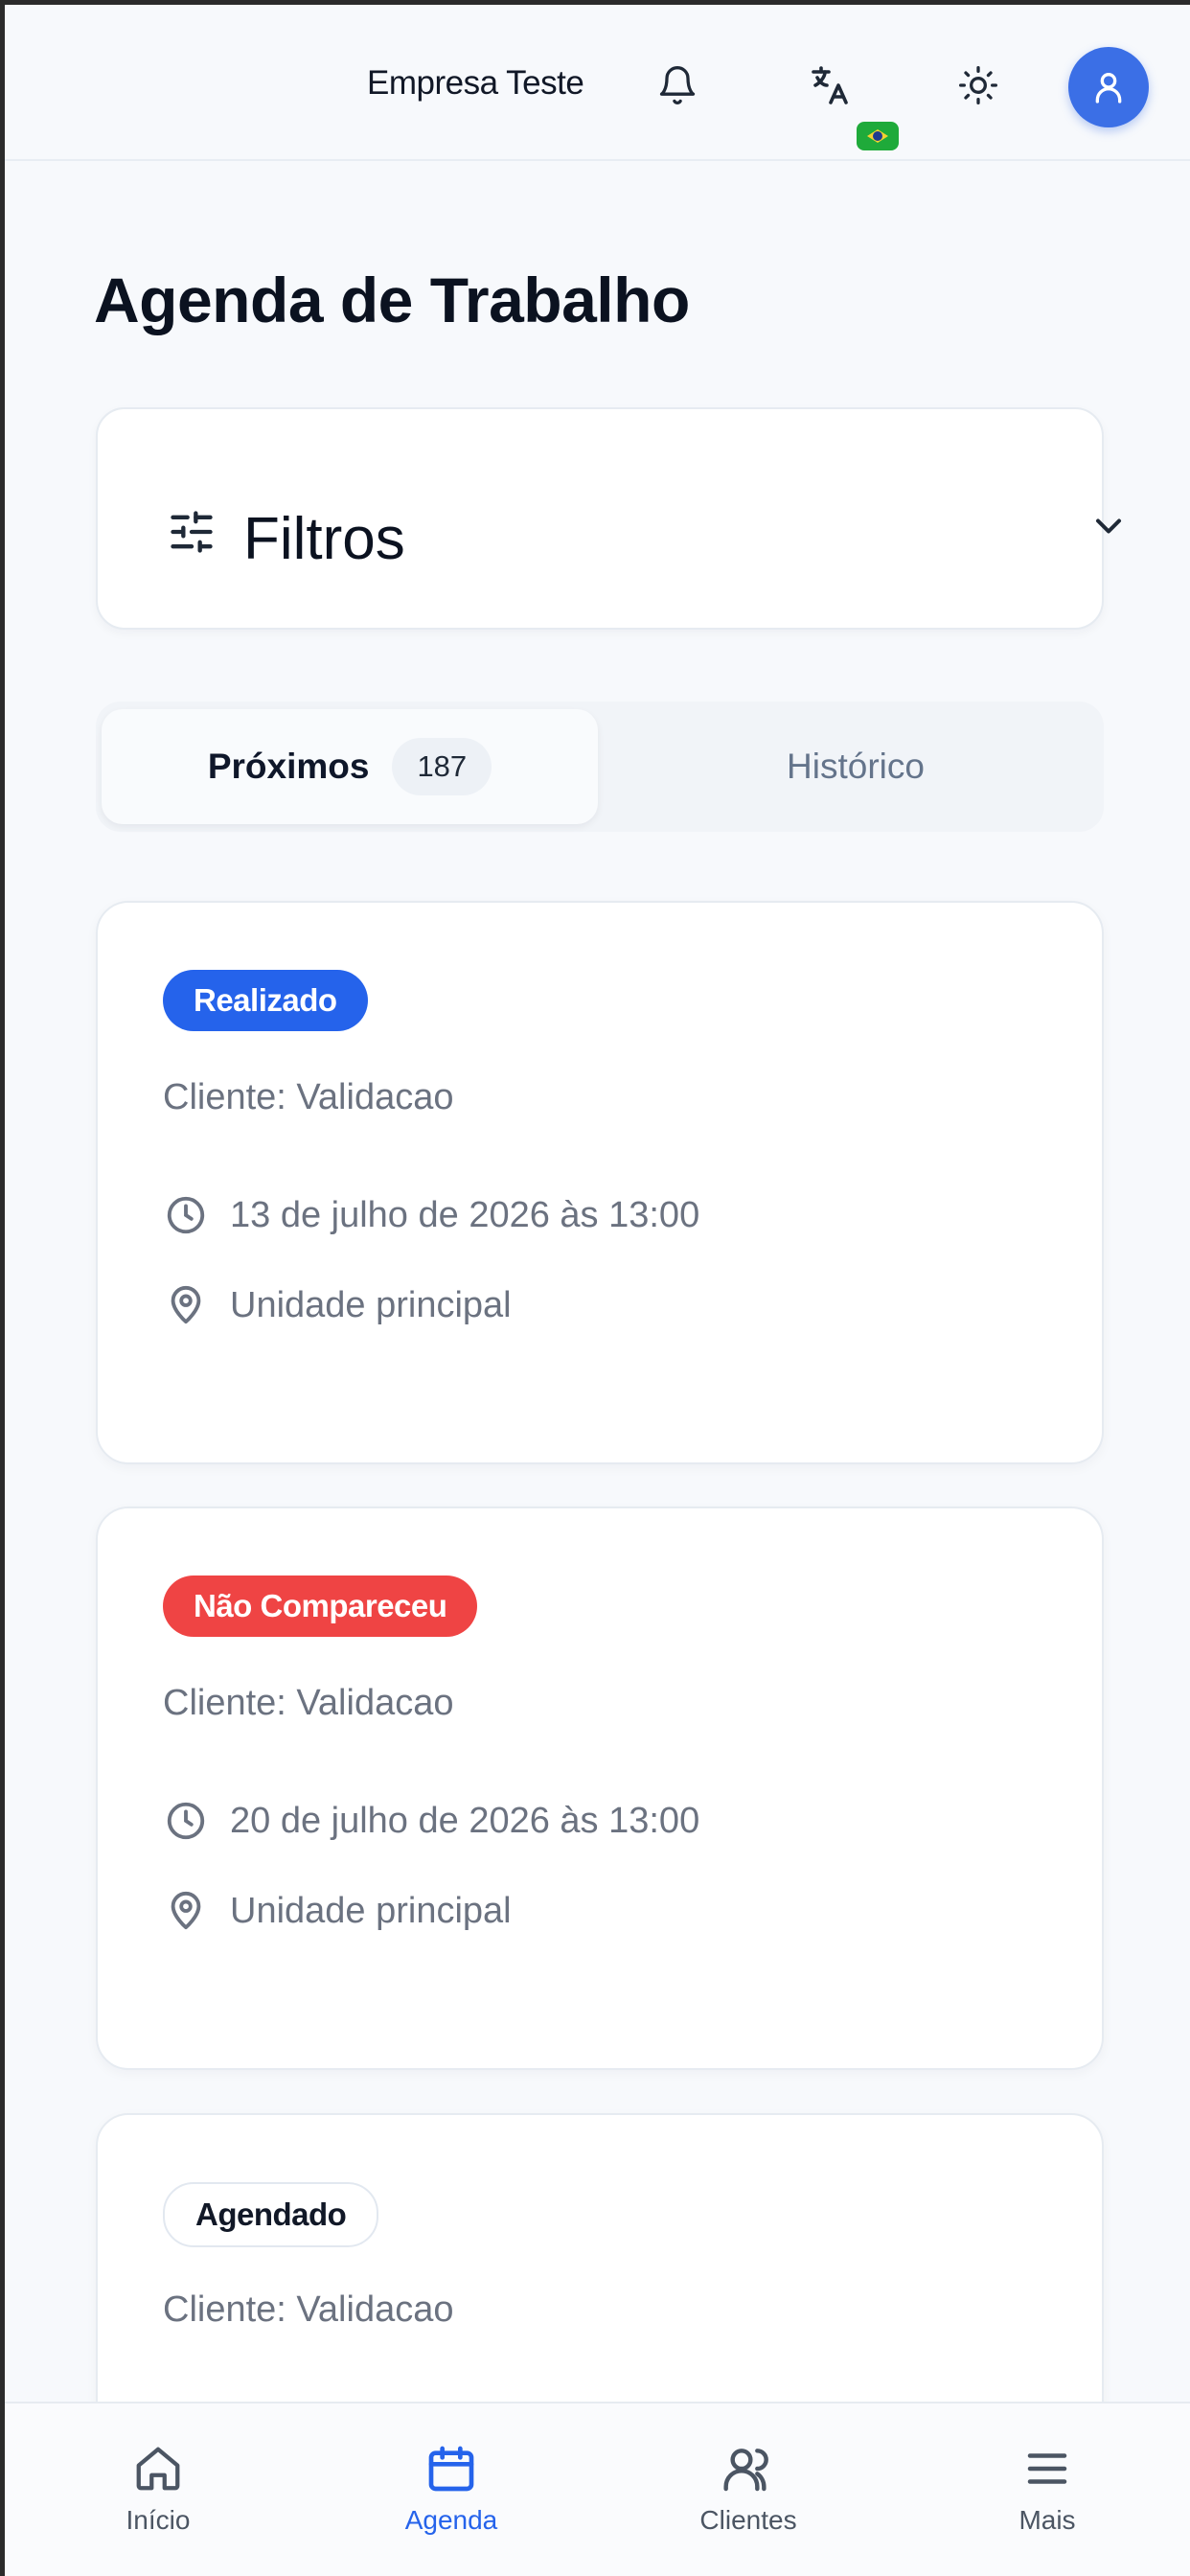 The height and width of the screenshot is (2576, 1190). I want to click on theme-toggle-button, so click(979, 85).